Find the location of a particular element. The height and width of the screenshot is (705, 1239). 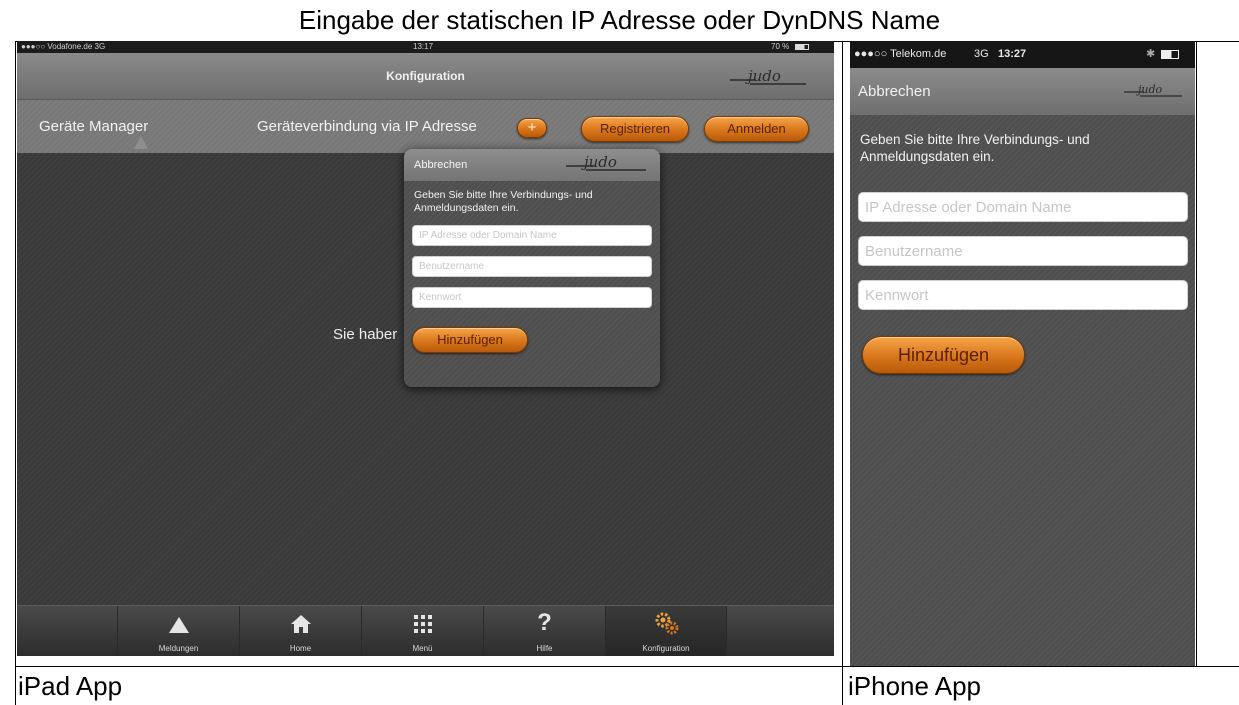

iphone-carrier: ●●●○○ Telekom.de is located at coordinates (900, 54).